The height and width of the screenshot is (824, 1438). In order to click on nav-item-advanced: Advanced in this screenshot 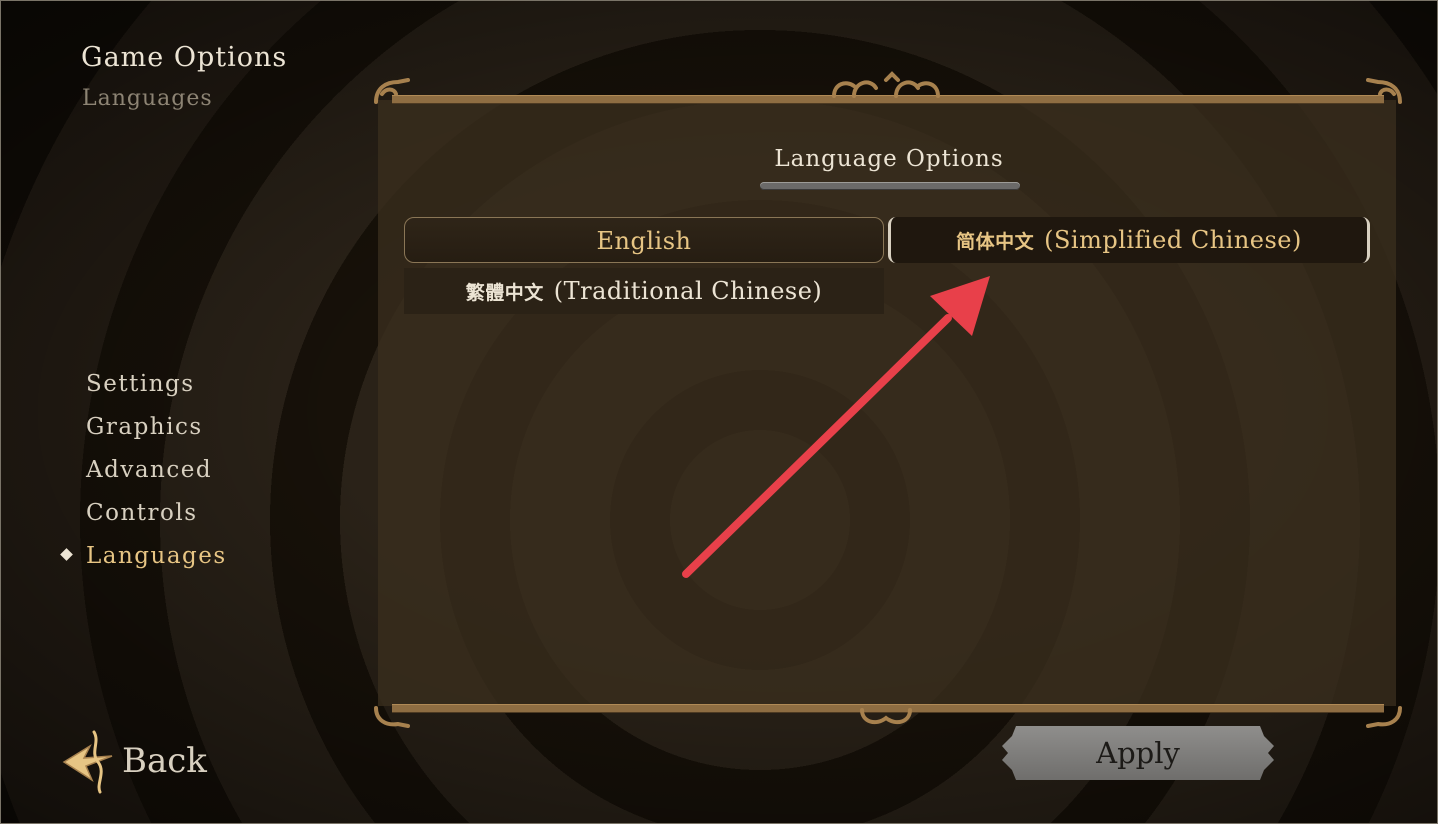, I will do `click(156, 473)`.